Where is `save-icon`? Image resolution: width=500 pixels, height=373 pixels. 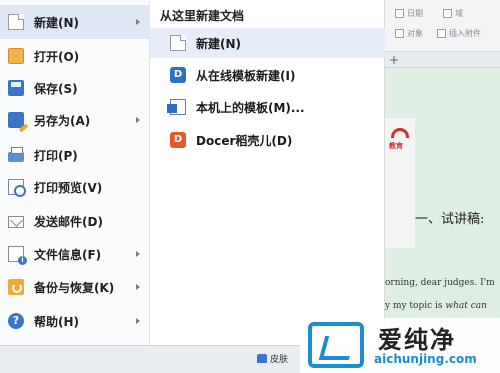
save-icon is located at coordinates (16, 88).